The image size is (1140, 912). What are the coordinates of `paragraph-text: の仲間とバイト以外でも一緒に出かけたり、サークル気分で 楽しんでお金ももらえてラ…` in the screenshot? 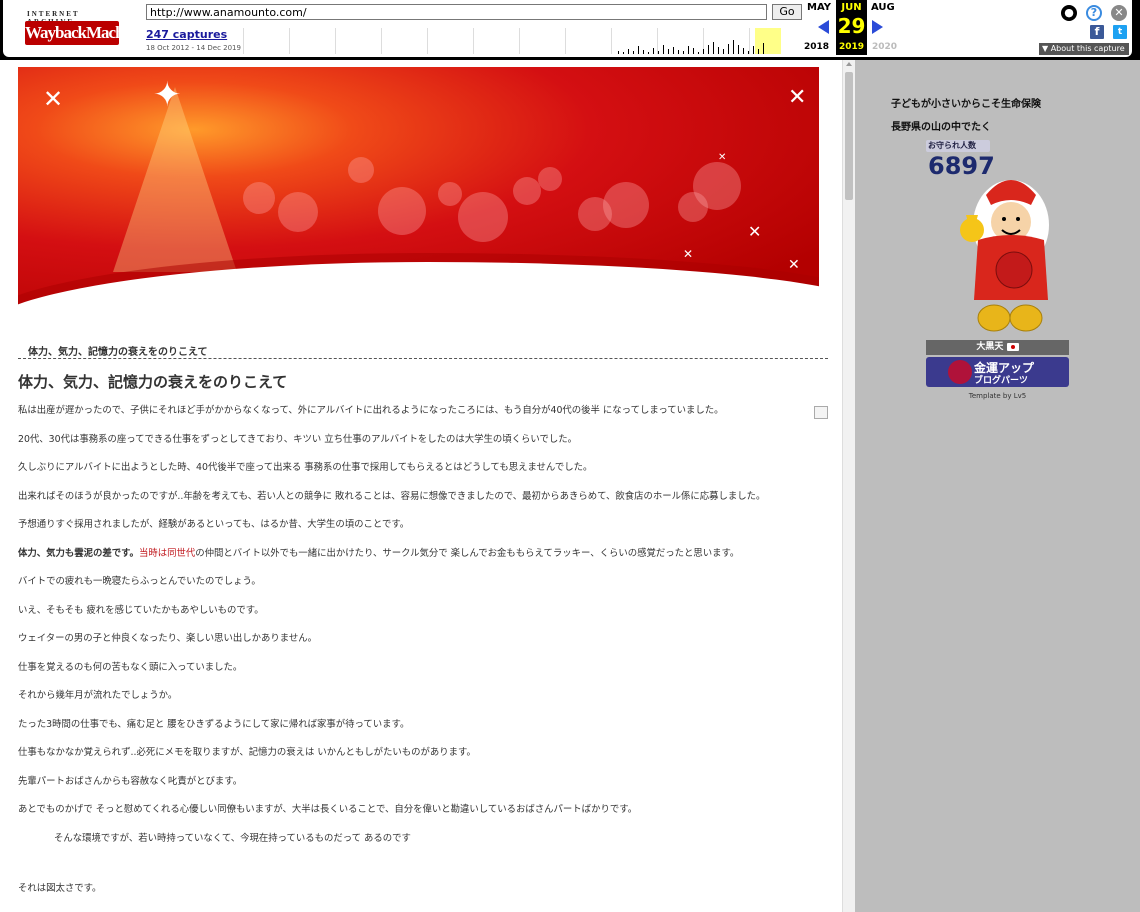 It's located at (467, 553).